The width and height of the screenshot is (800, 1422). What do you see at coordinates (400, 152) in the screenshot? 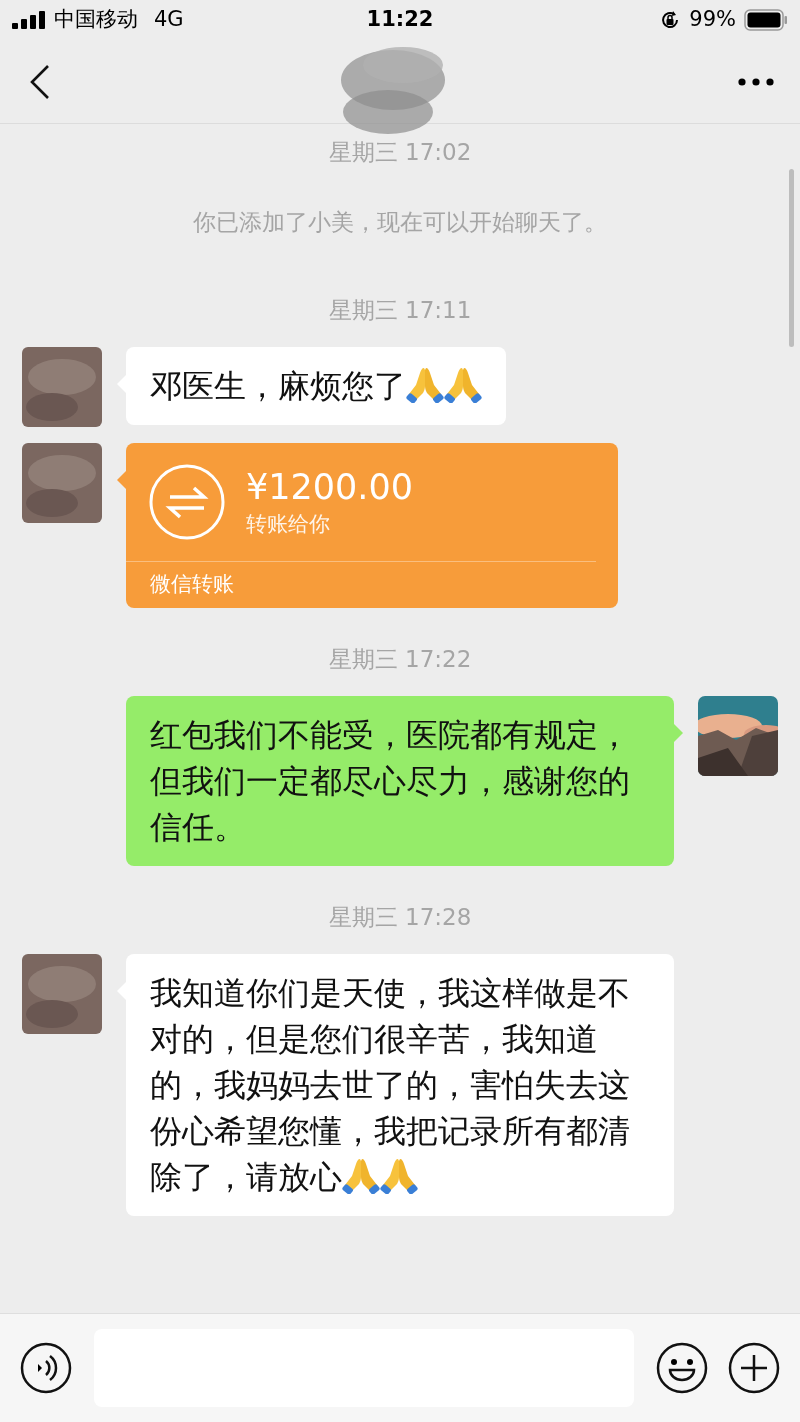
I see `message-timestamp: 星期三 17:02` at bounding box center [400, 152].